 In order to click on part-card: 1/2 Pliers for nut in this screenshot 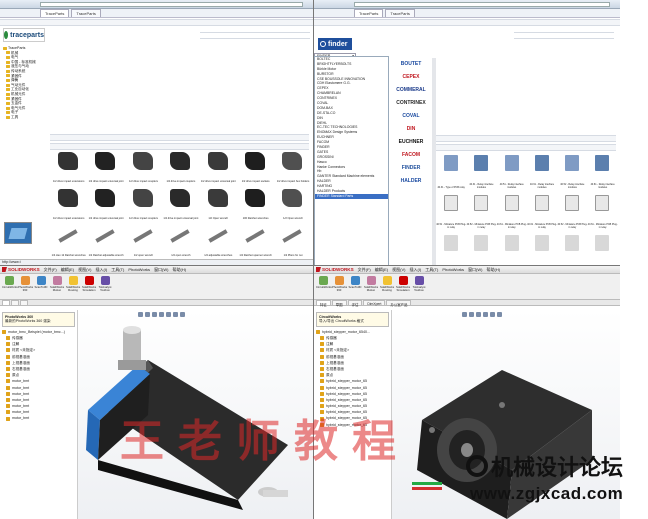, I will do `click(292, 240)`.